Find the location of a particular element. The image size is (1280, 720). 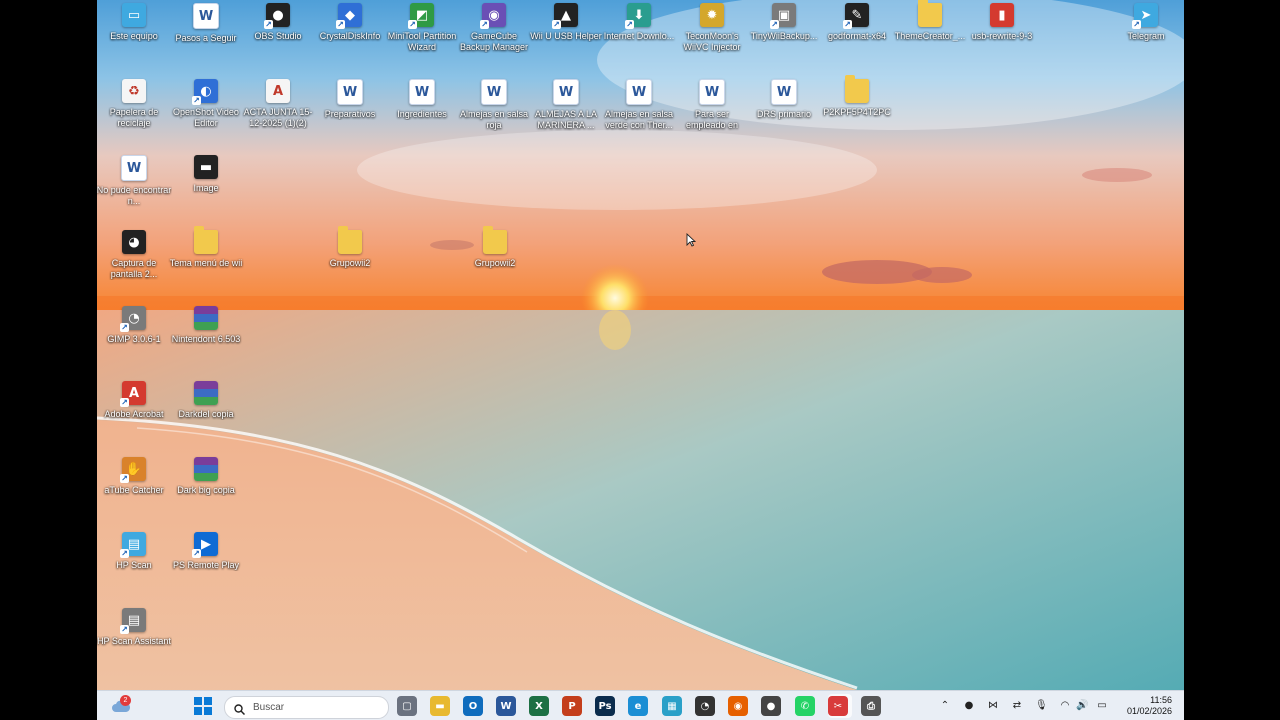

desktop-icon: ✎ ↗ godformat-x64 is located at coordinates (857, 22).